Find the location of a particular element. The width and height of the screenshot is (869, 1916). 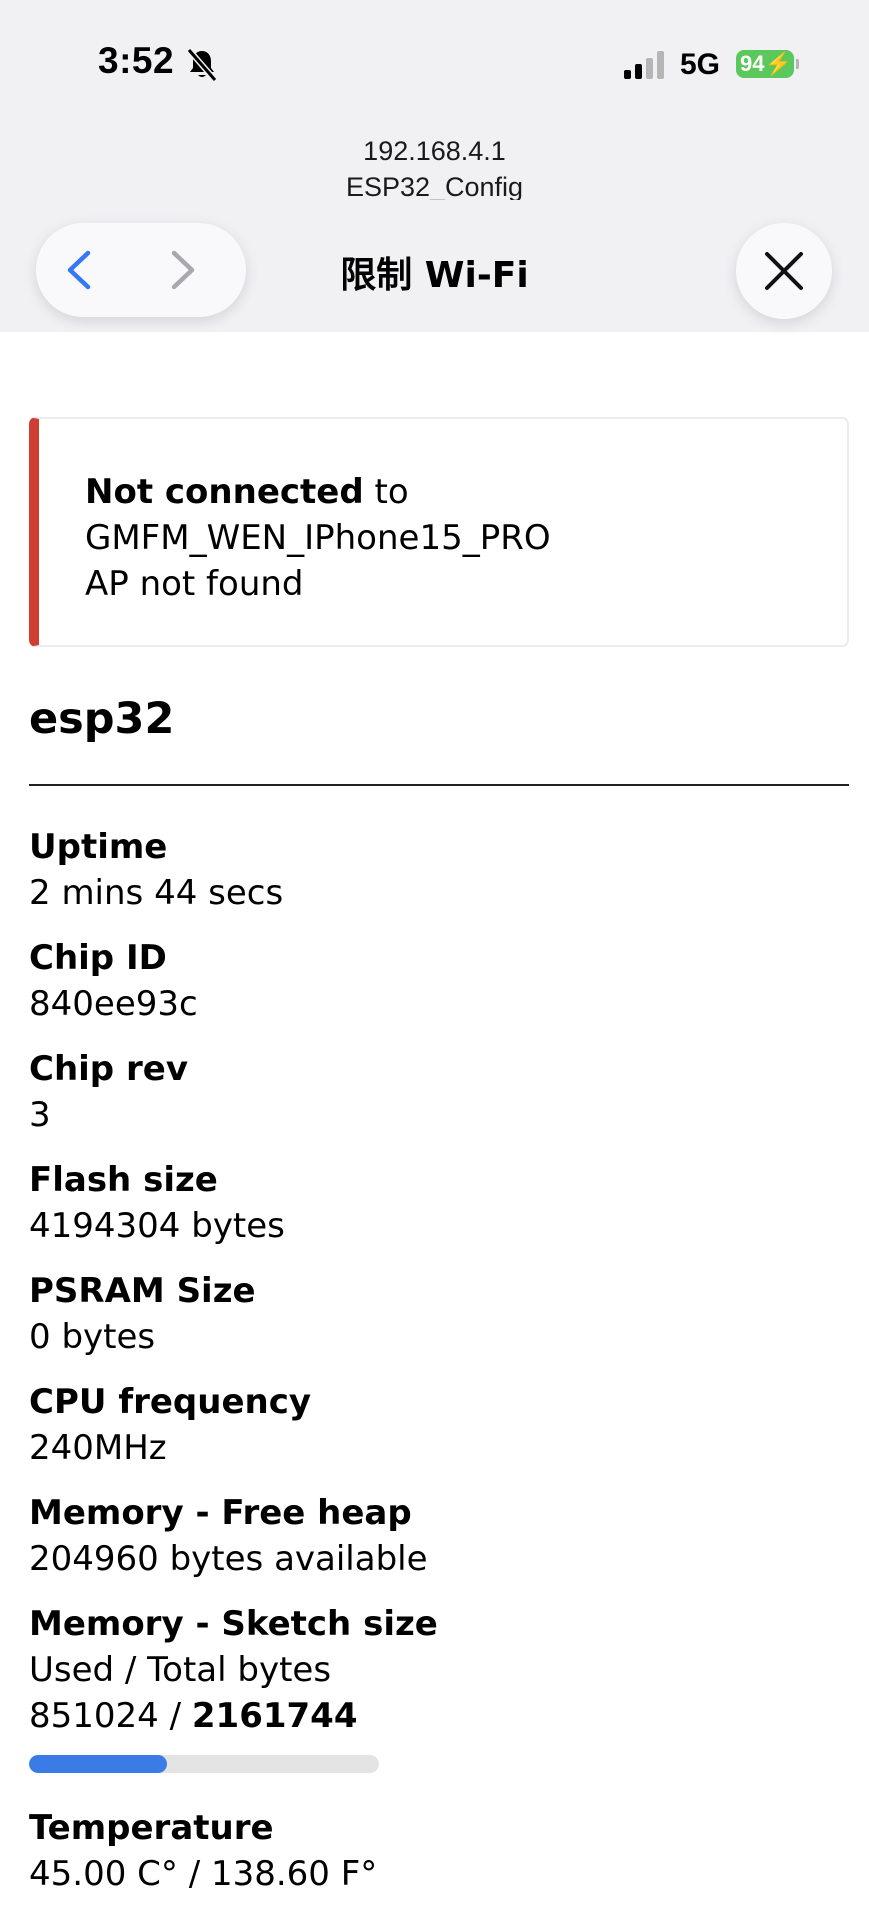

url-host: 192.168.4.1 is located at coordinates (434, 151).